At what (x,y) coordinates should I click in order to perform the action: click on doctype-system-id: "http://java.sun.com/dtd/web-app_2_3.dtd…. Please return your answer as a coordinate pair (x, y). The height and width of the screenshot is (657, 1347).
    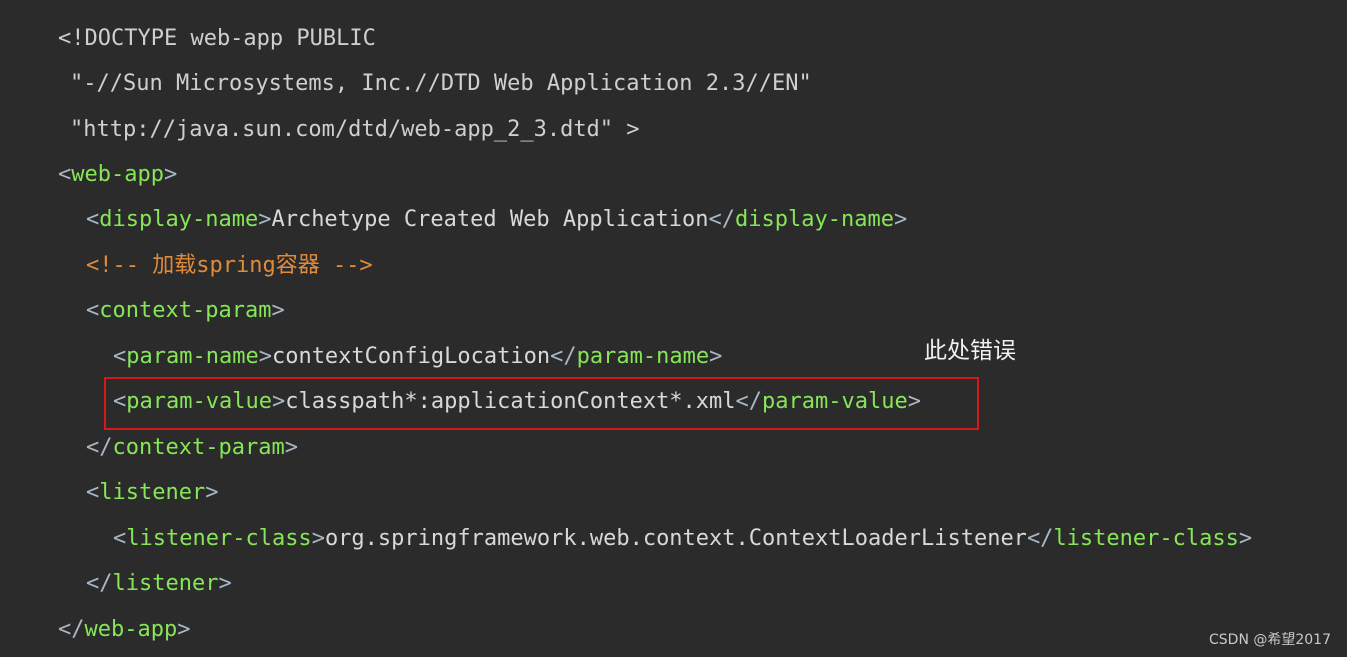
    Looking at the image, I should click on (355, 129).